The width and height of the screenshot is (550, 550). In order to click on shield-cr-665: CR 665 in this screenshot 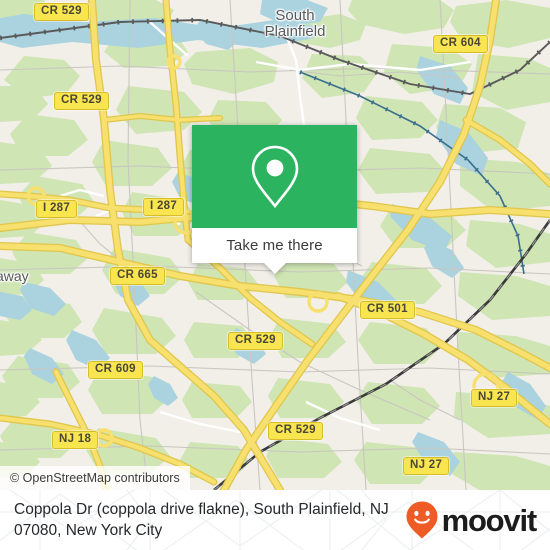, I will do `click(137, 276)`.